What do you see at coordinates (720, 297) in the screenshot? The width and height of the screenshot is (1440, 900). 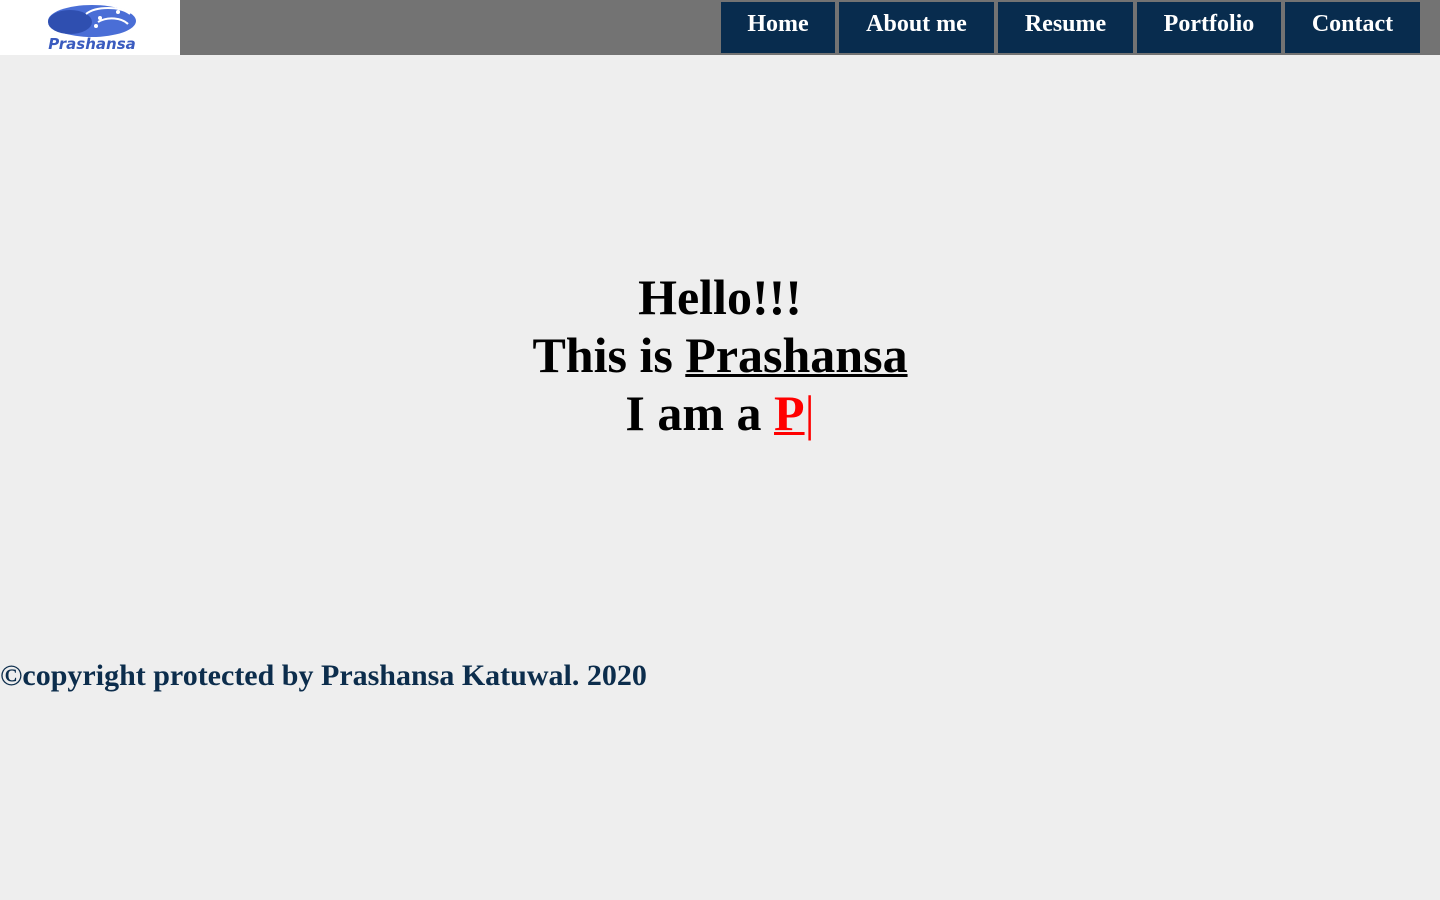 I see `hero-greeting: Hello!!!` at bounding box center [720, 297].